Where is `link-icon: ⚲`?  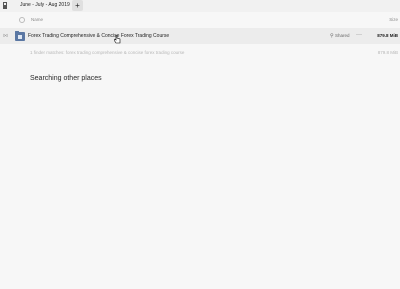 link-icon: ⚲ is located at coordinates (332, 36).